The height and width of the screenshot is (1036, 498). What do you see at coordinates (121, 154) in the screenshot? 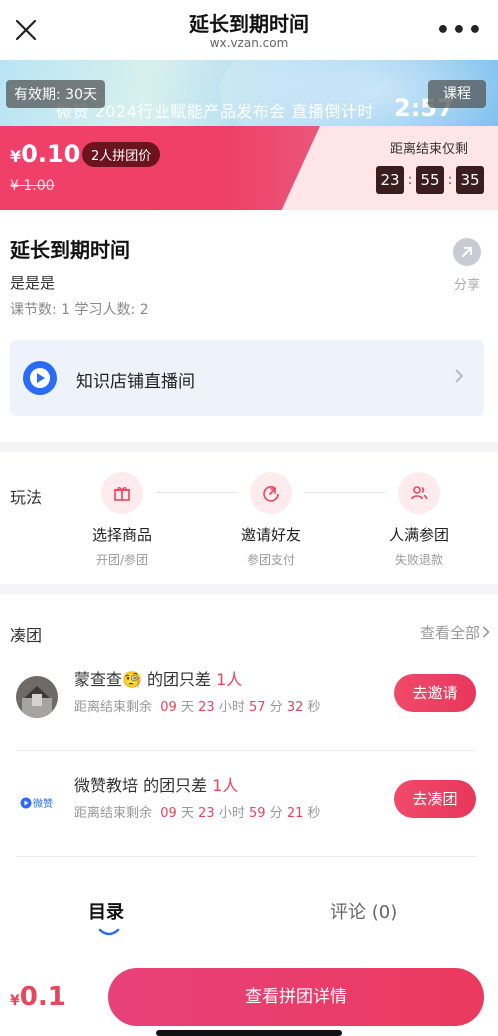
I see `group-price-tag: 2人拼团价` at bounding box center [121, 154].